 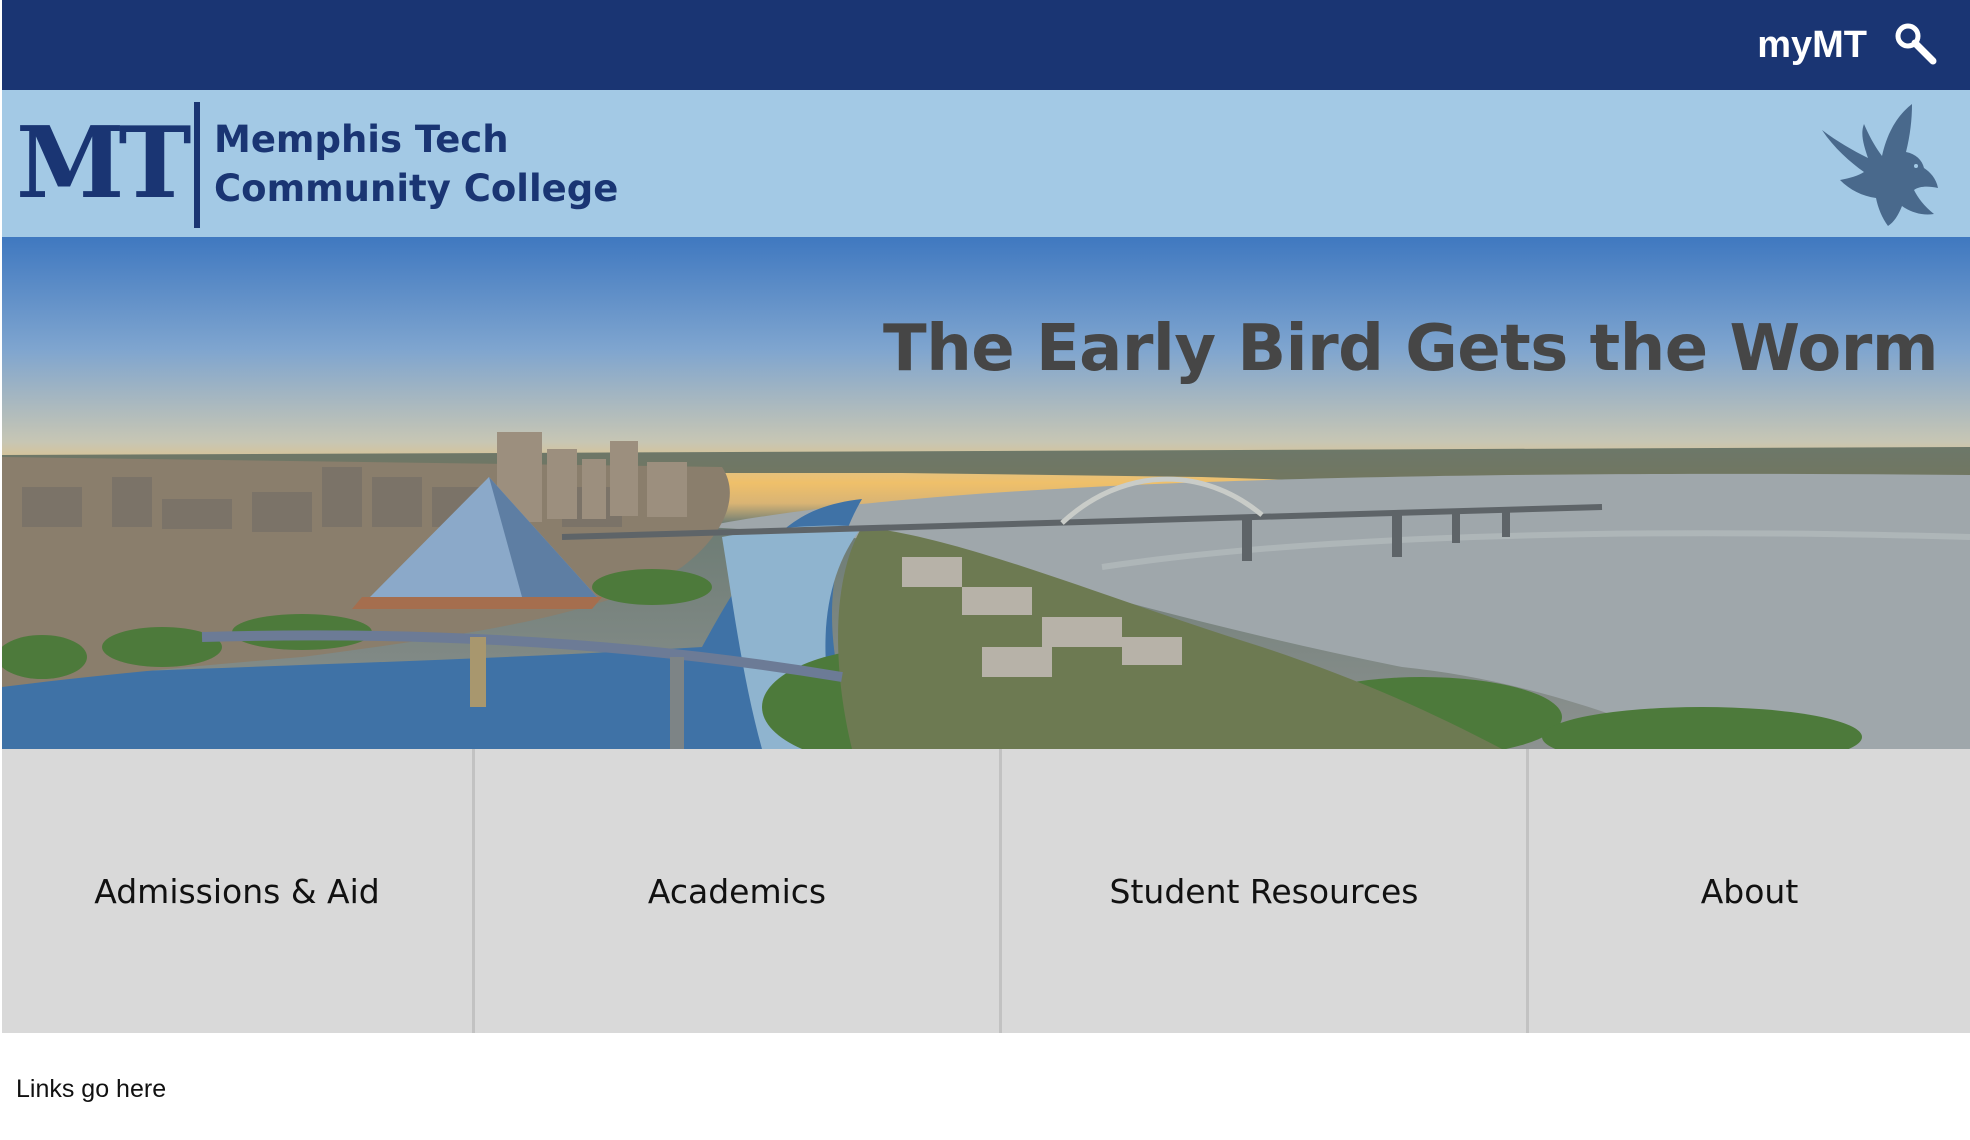 What do you see at coordinates (986, 45) in the screenshot?
I see `top-bar: myMT` at bounding box center [986, 45].